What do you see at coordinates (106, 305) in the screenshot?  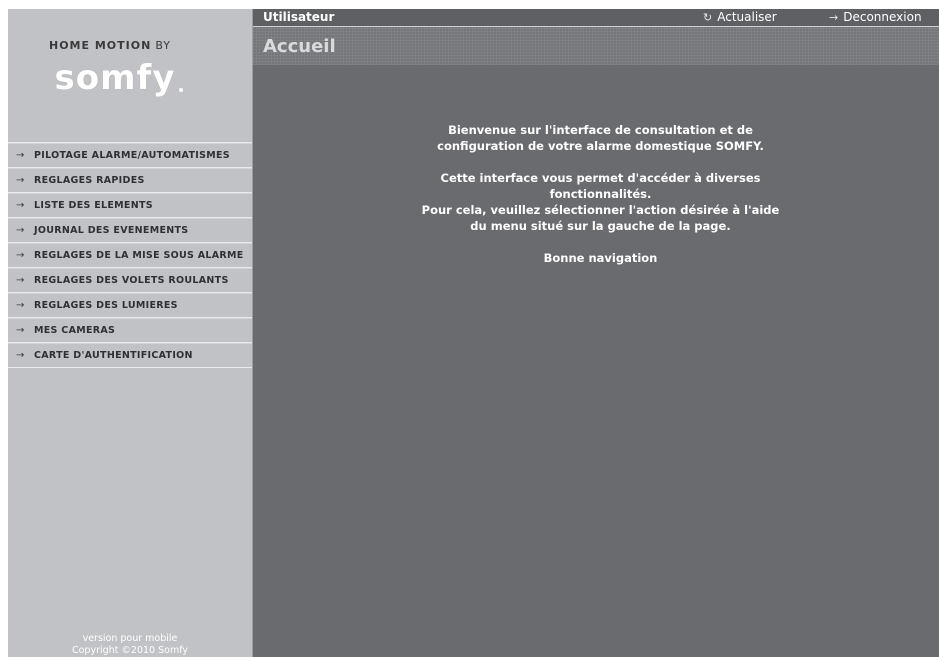 I see `menu-item-label: REGLAGES DES LUMIERES` at bounding box center [106, 305].